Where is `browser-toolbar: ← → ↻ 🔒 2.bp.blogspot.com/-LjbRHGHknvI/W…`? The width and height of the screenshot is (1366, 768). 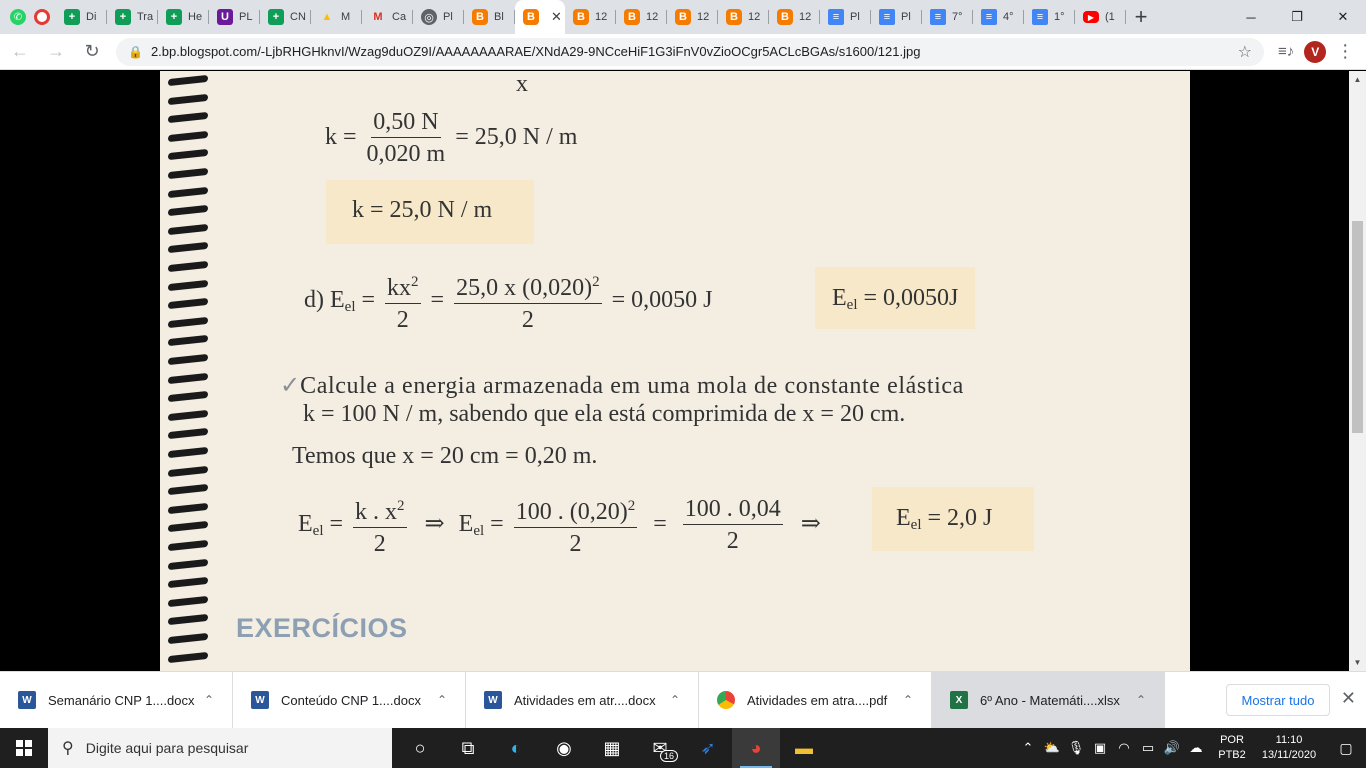 browser-toolbar: ← → ↻ 🔒 2.bp.blogspot.com/-LjbRHGHknvI/W… is located at coordinates (683, 52).